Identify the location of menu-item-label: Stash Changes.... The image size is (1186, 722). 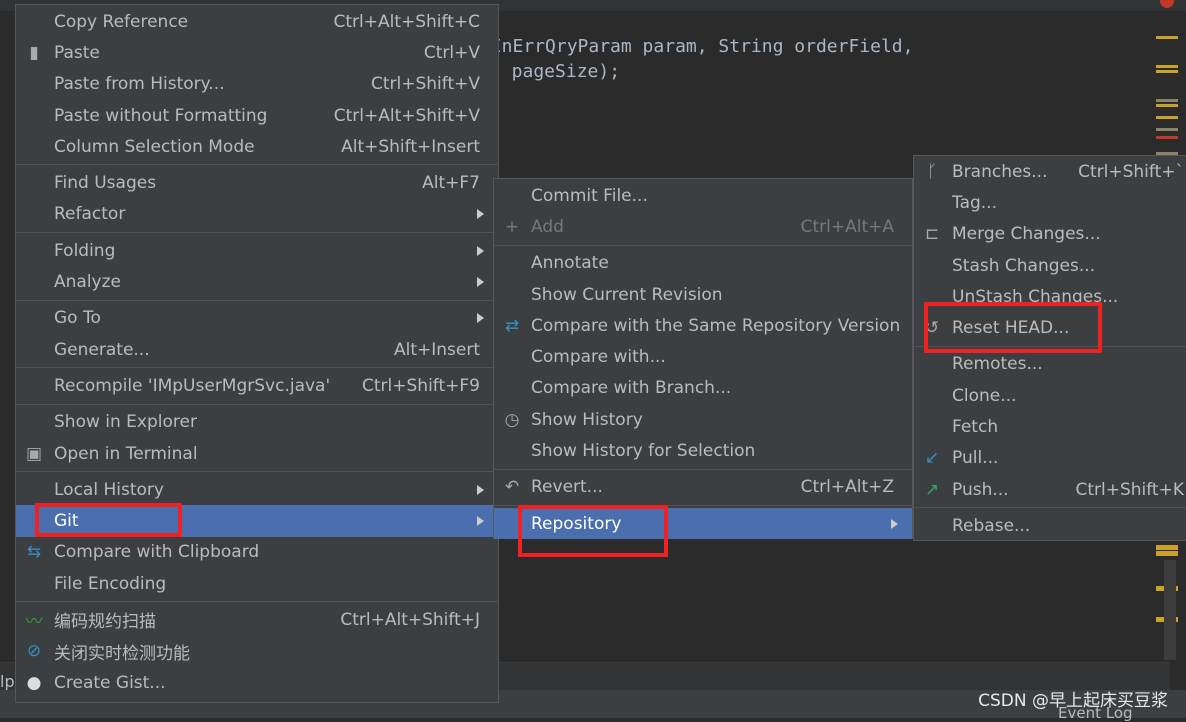
(1024, 265).